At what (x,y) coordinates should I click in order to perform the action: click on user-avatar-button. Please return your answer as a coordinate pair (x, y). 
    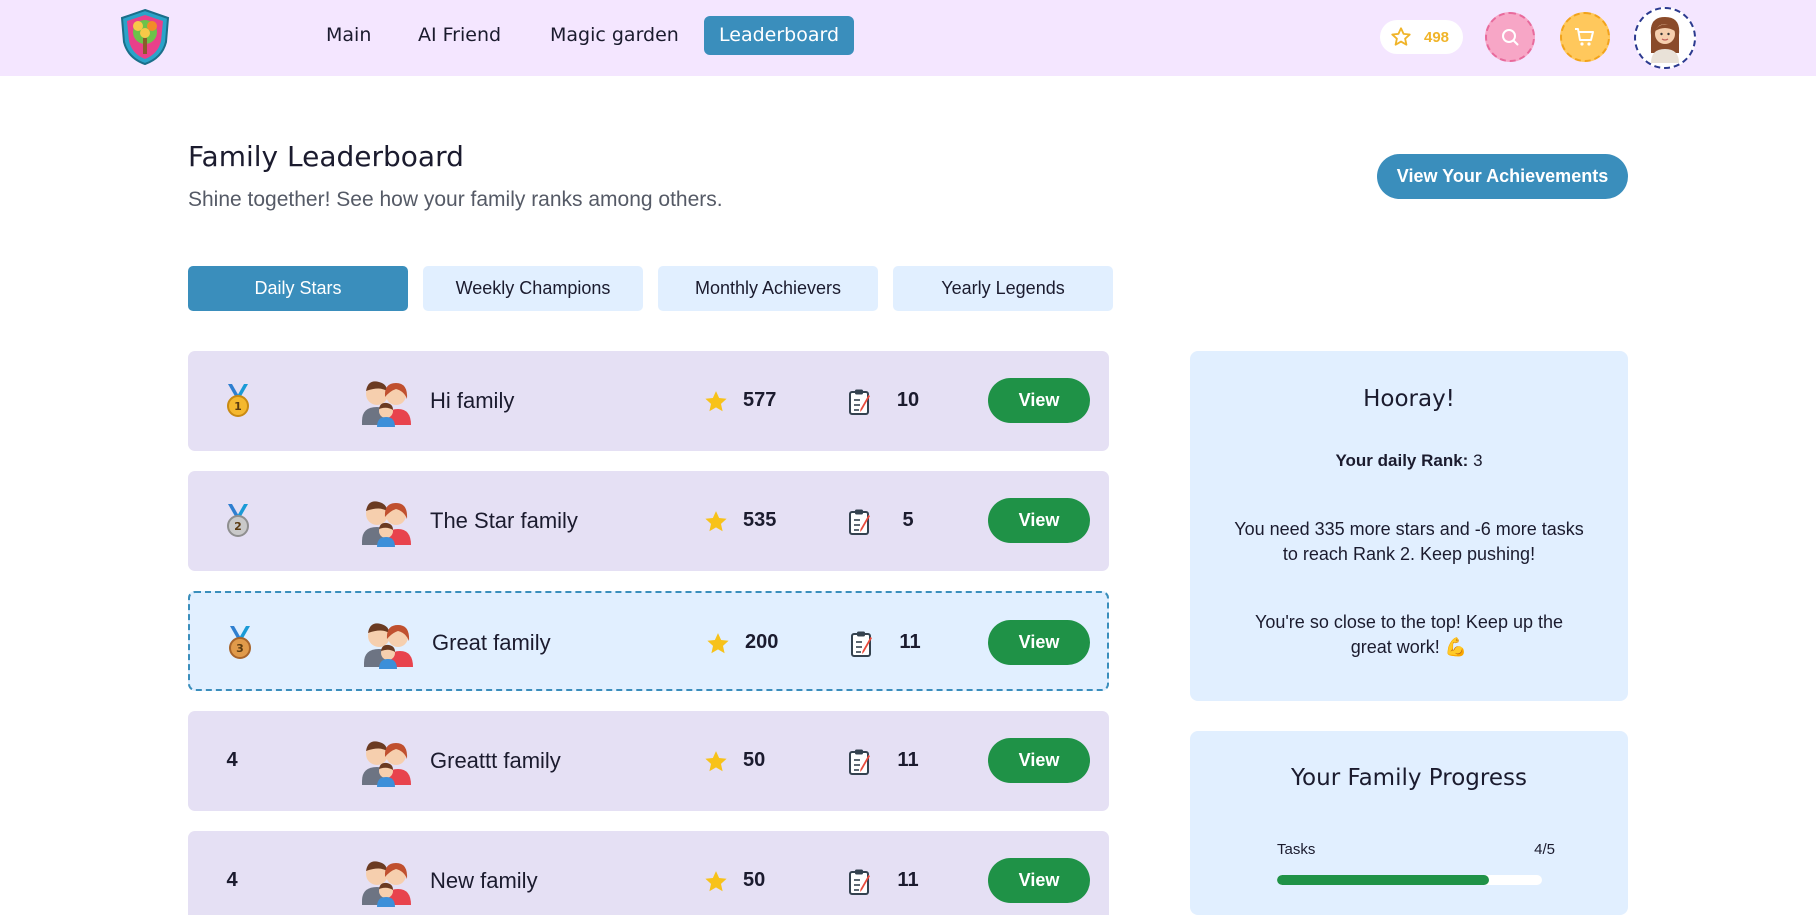
    Looking at the image, I should click on (1665, 38).